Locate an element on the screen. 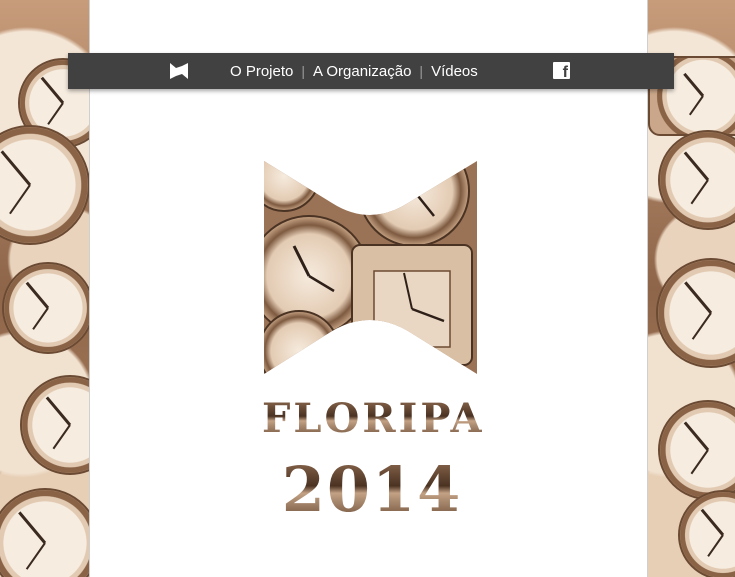 The height and width of the screenshot is (577, 735). m-logo-icon is located at coordinates (179, 71).